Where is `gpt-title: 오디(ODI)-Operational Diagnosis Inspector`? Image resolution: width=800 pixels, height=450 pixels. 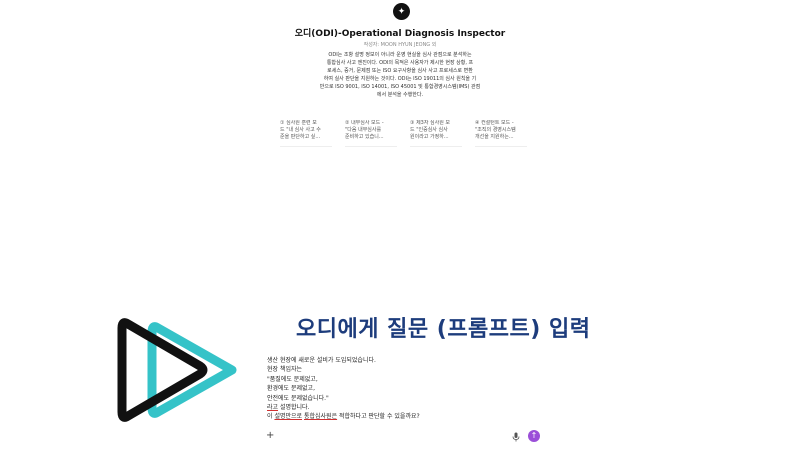 gpt-title: 오디(ODI)-Operational Diagnosis Inspector is located at coordinates (400, 34).